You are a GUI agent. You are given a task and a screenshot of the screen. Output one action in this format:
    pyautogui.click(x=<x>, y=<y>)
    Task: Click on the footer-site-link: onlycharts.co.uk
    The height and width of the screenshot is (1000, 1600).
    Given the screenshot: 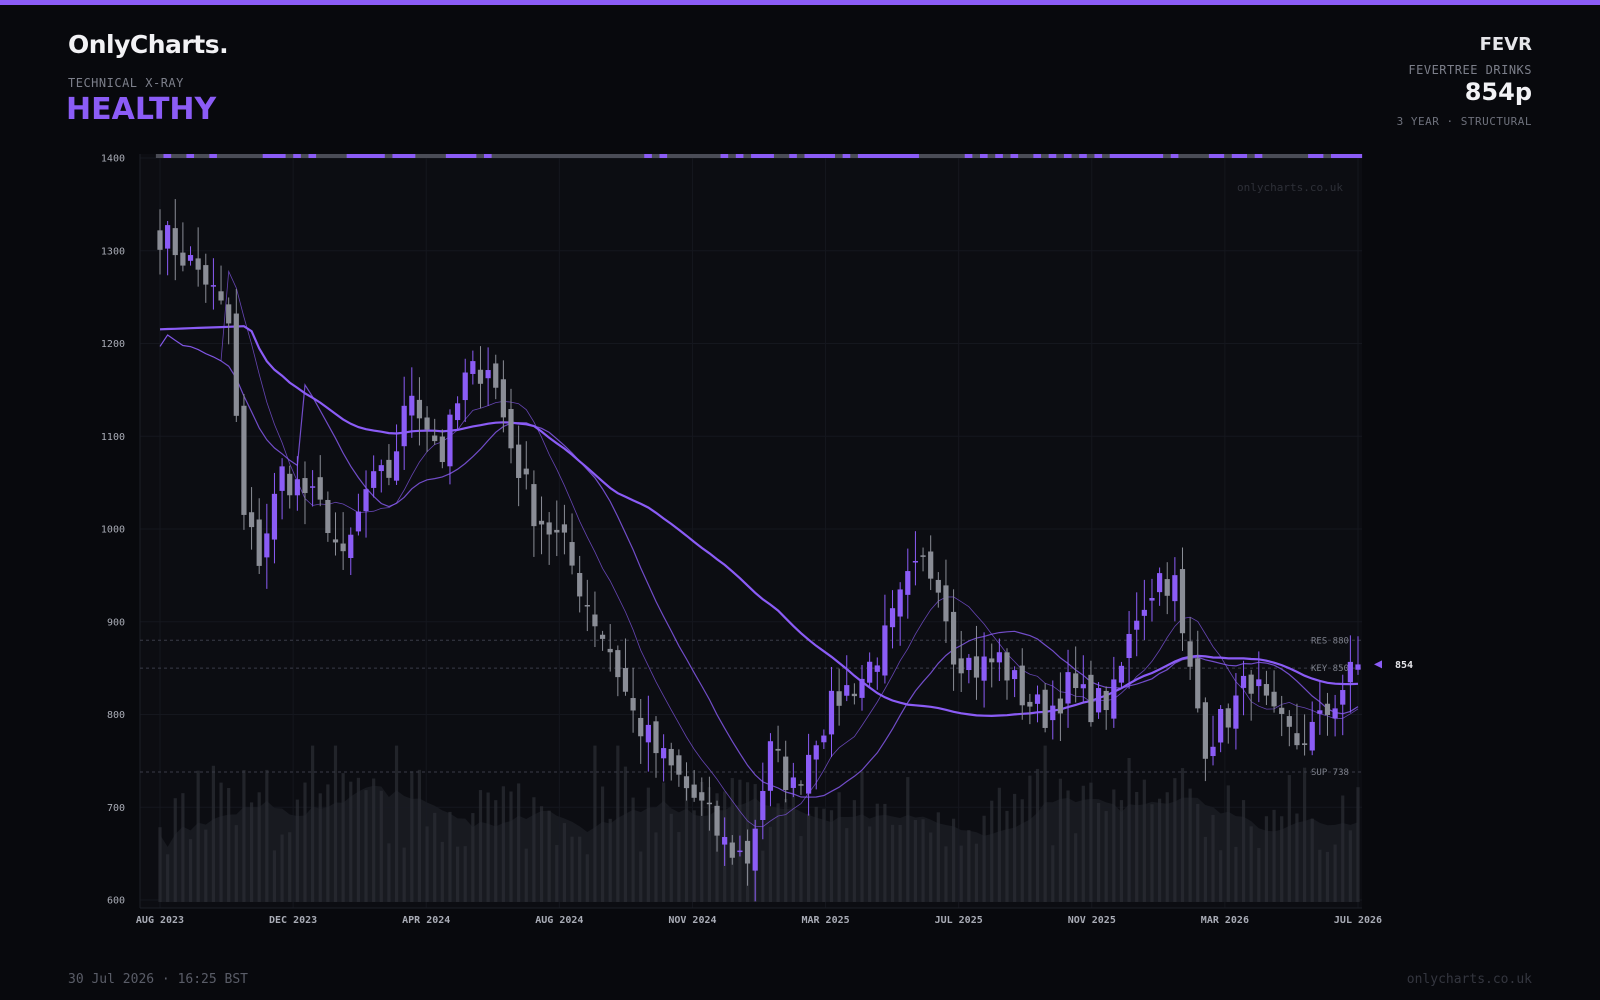 What is the action you would take?
    pyautogui.click(x=1469, y=979)
    